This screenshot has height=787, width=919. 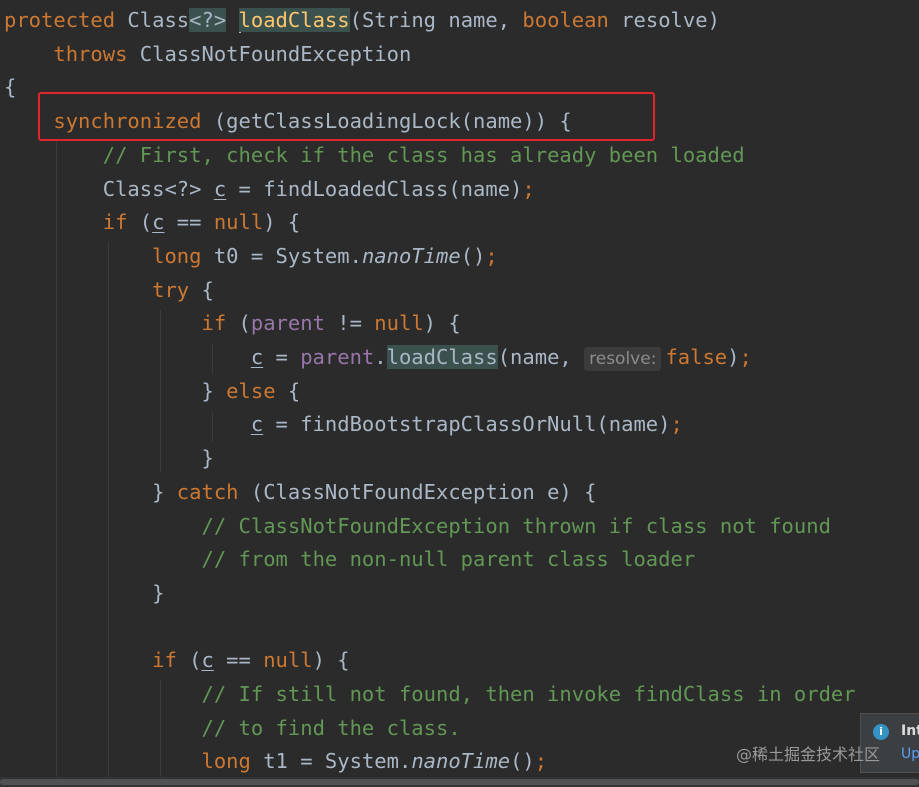 What do you see at coordinates (232, 323) in the screenshot?
I see `code-line: if (parent != null) {` at bounding box center [232, 323].